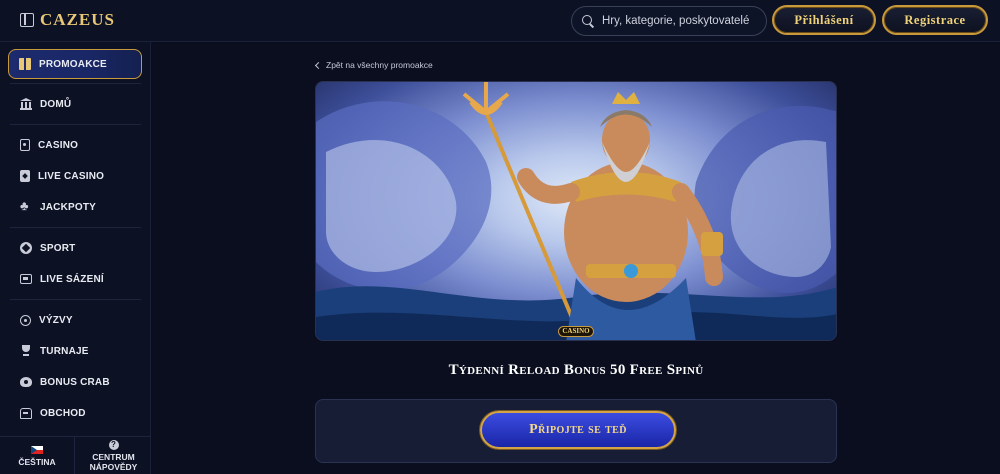 This screenshot has width=1000, height=474. I want to click on sidebar-item-casino: CASINO, so click(49, 145).